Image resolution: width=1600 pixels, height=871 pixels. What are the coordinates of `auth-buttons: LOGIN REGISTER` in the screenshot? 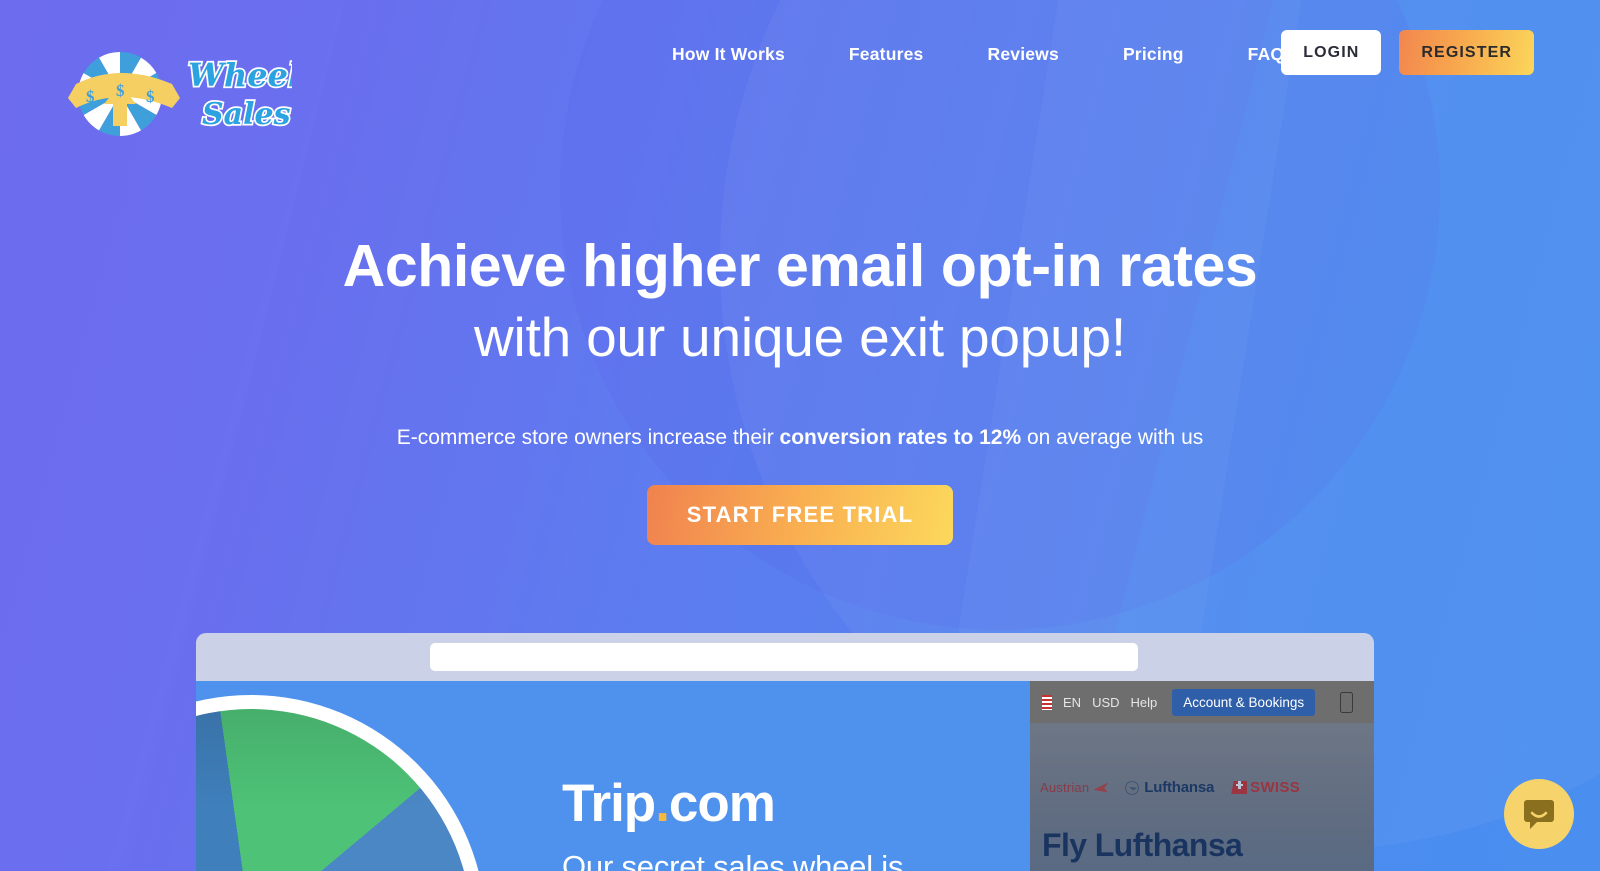 It's located at (1407, 52).